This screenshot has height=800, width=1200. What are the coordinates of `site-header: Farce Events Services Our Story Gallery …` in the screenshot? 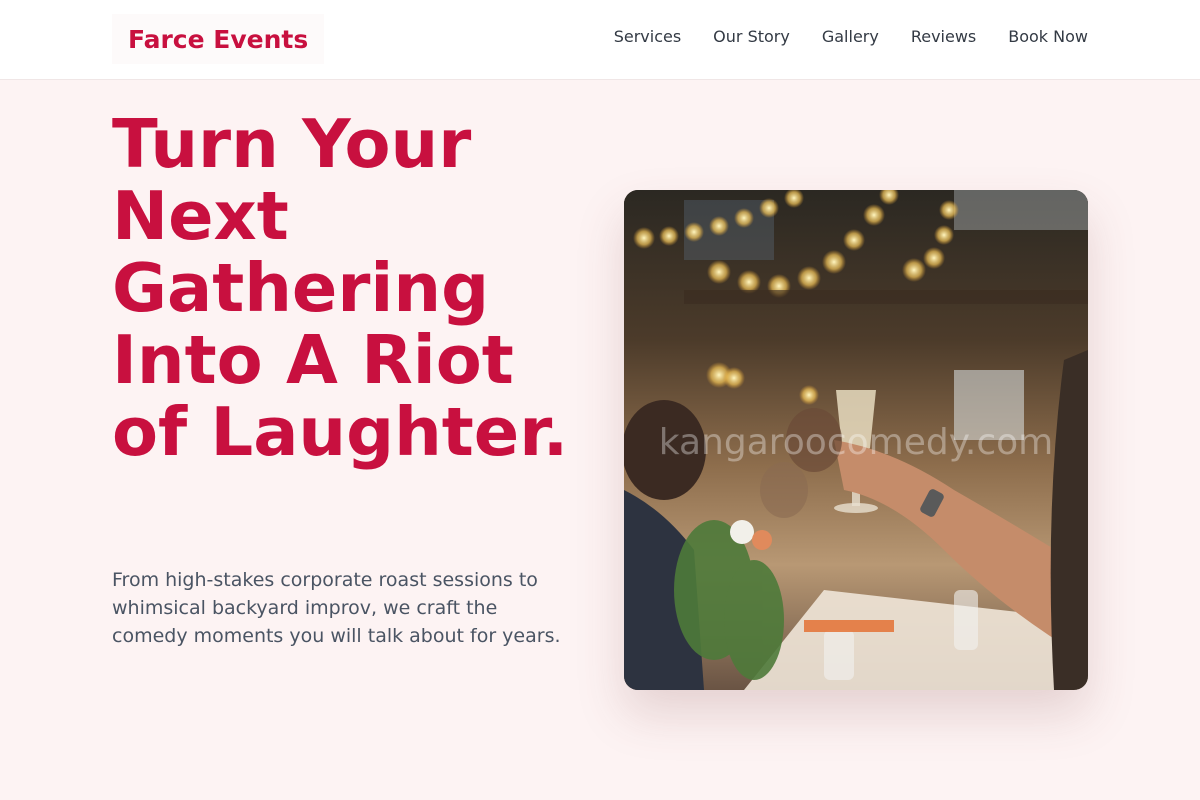 It's located at (600, 40).